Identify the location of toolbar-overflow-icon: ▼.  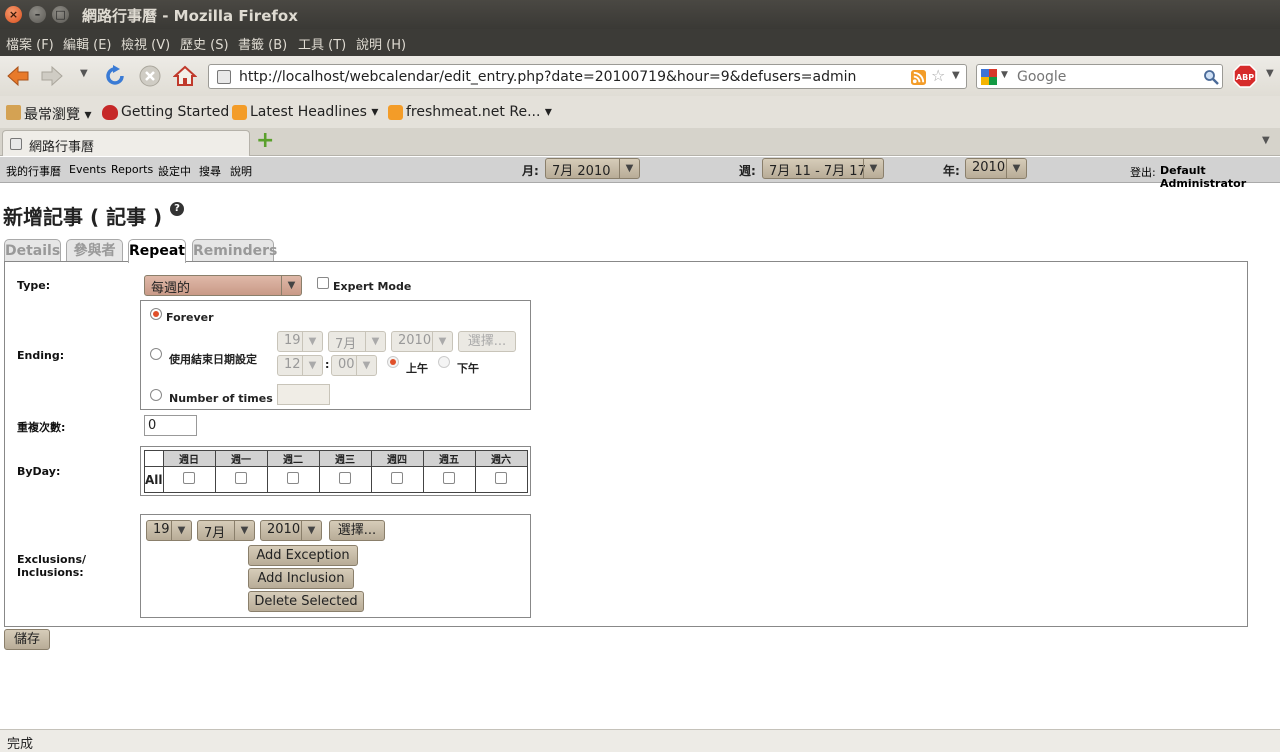
(1270, 73).